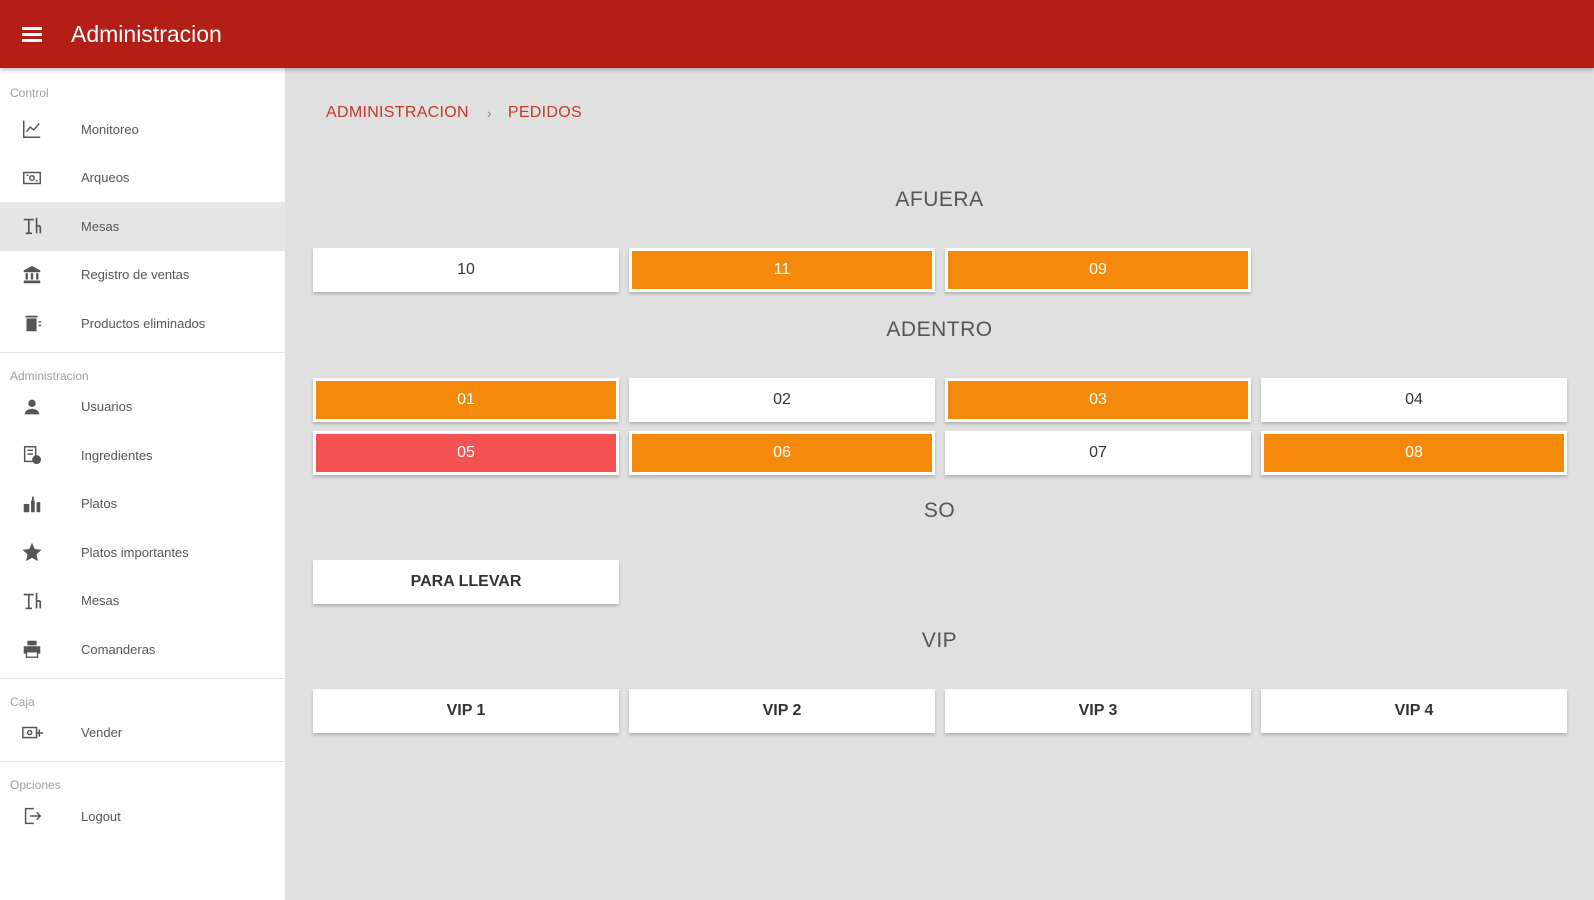  I want to click on sidebar-item-logout: Logout, so click(142, 816).